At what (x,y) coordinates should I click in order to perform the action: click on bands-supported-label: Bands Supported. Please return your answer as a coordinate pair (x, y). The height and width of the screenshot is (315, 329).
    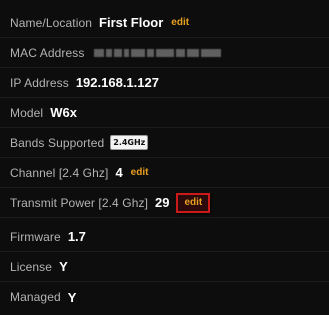
    Looking at the image, I should click on (57, 142).